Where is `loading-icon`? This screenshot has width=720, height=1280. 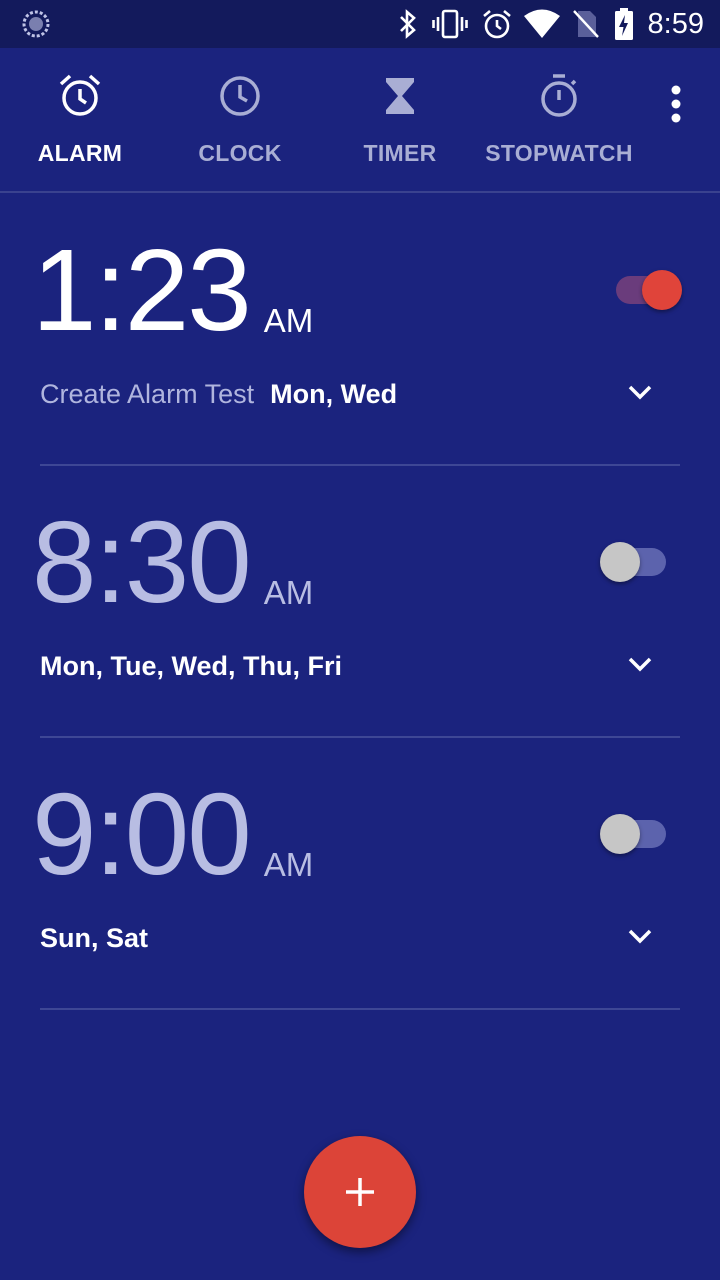 loading-icon is located at coordinates (36, 24).